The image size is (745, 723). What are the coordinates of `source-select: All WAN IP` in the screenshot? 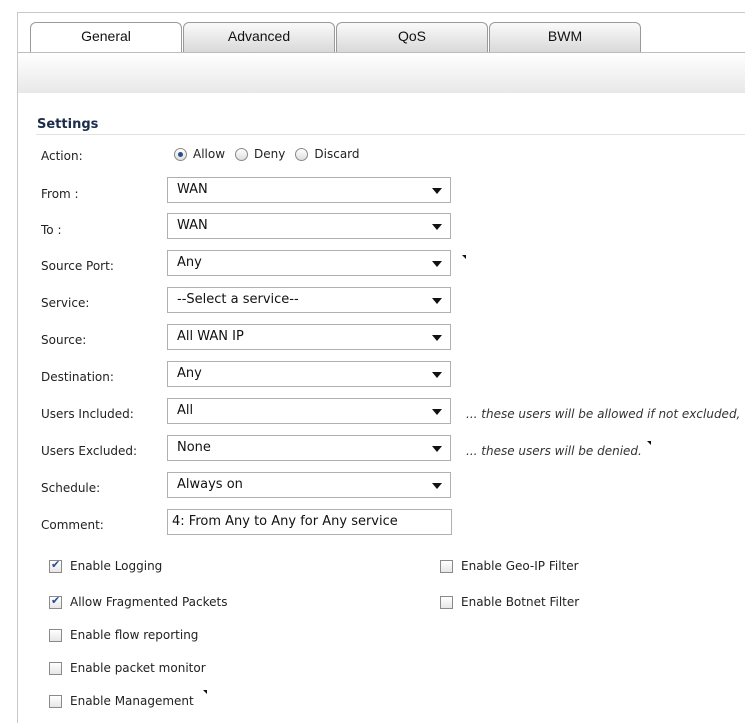 It's located at (309, 337).